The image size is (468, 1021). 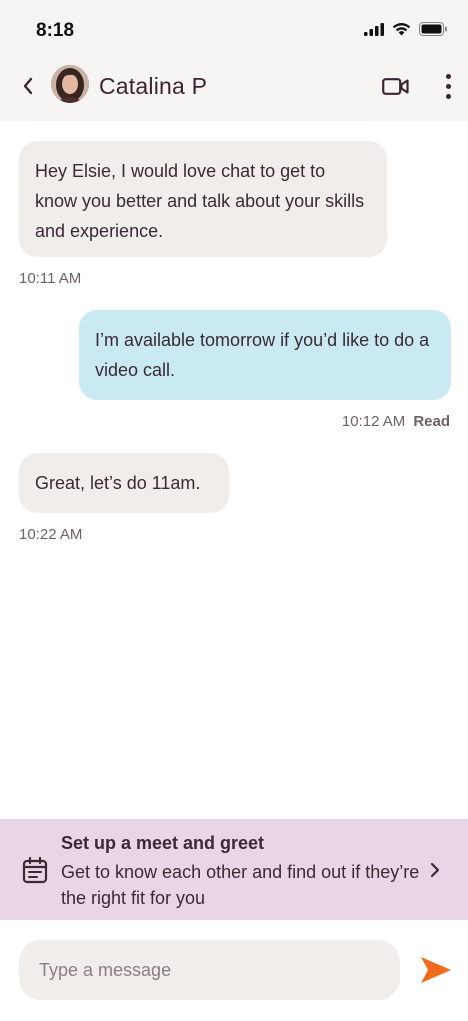 What do you see at coordinates (433, 29) in the screenshot?
I see `battery-icon` at bounding box center [433, 29].